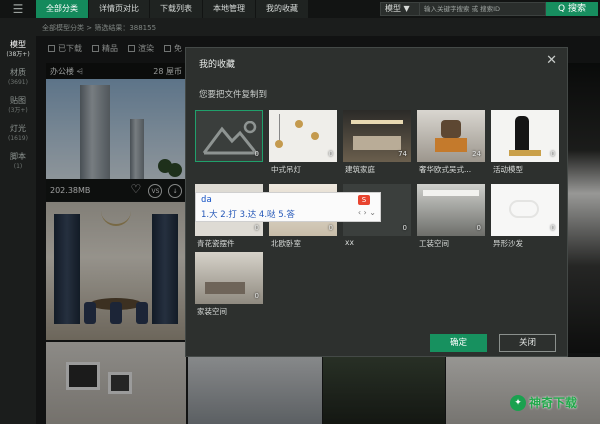 The height and width of the screenshot is (424, 600). Describe the element at coordinates (400, 9) in the screenshot. I see `search-category-select: 模型 ▼` at that location.